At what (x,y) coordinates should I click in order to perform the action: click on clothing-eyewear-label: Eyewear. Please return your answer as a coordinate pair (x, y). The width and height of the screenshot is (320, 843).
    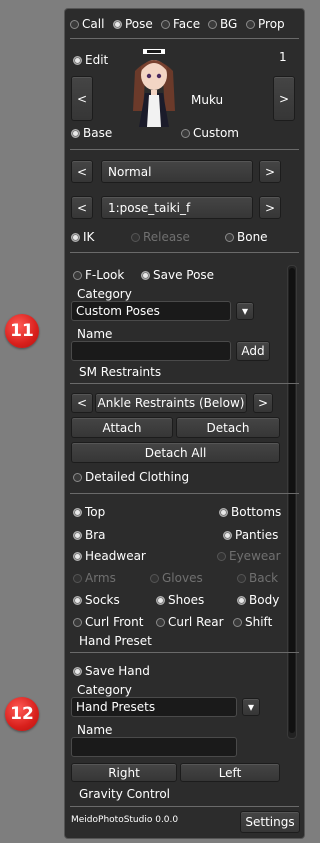
    Looking at the image, I should click on (255, 556).